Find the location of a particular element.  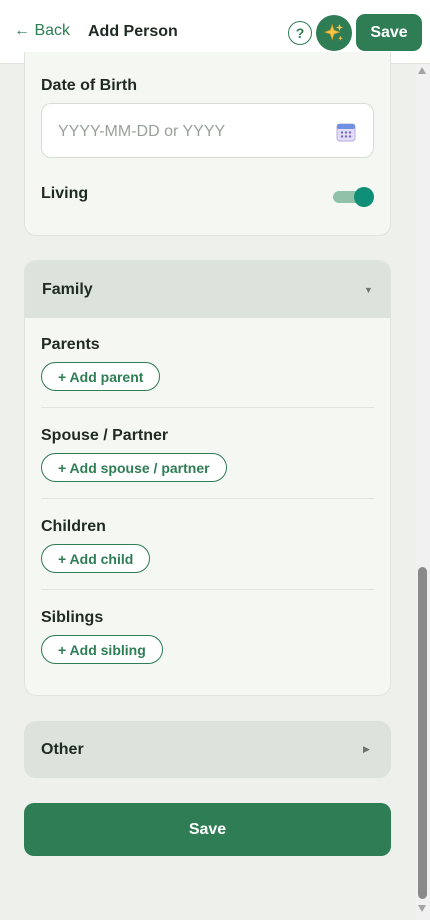

scrollbar-thumb is located at coordinates (422, 733).